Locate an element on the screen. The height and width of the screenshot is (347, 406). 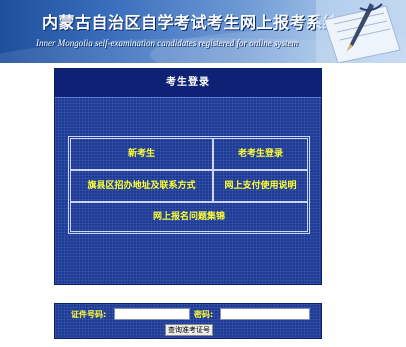
pen-and-paper-icon is located at coordinates (361, 31).